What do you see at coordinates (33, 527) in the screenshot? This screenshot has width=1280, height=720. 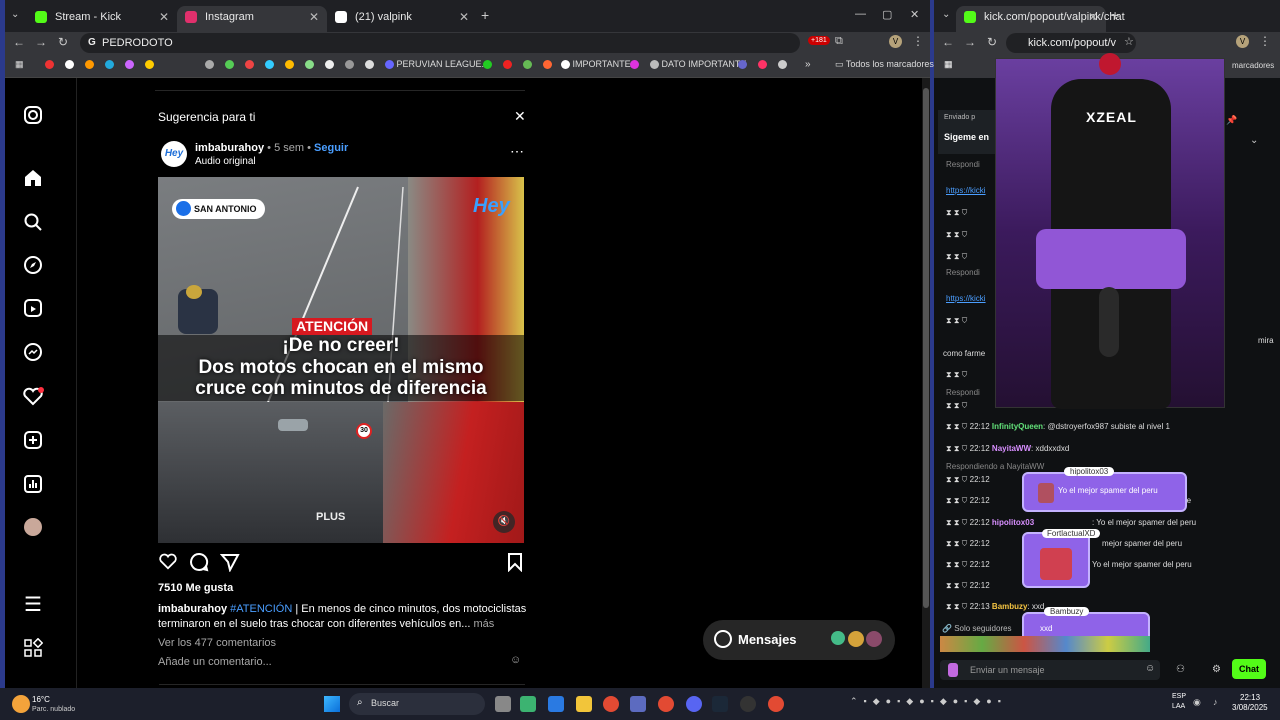 I see `profile-avatar-icon` at bounding box center [33, 527].